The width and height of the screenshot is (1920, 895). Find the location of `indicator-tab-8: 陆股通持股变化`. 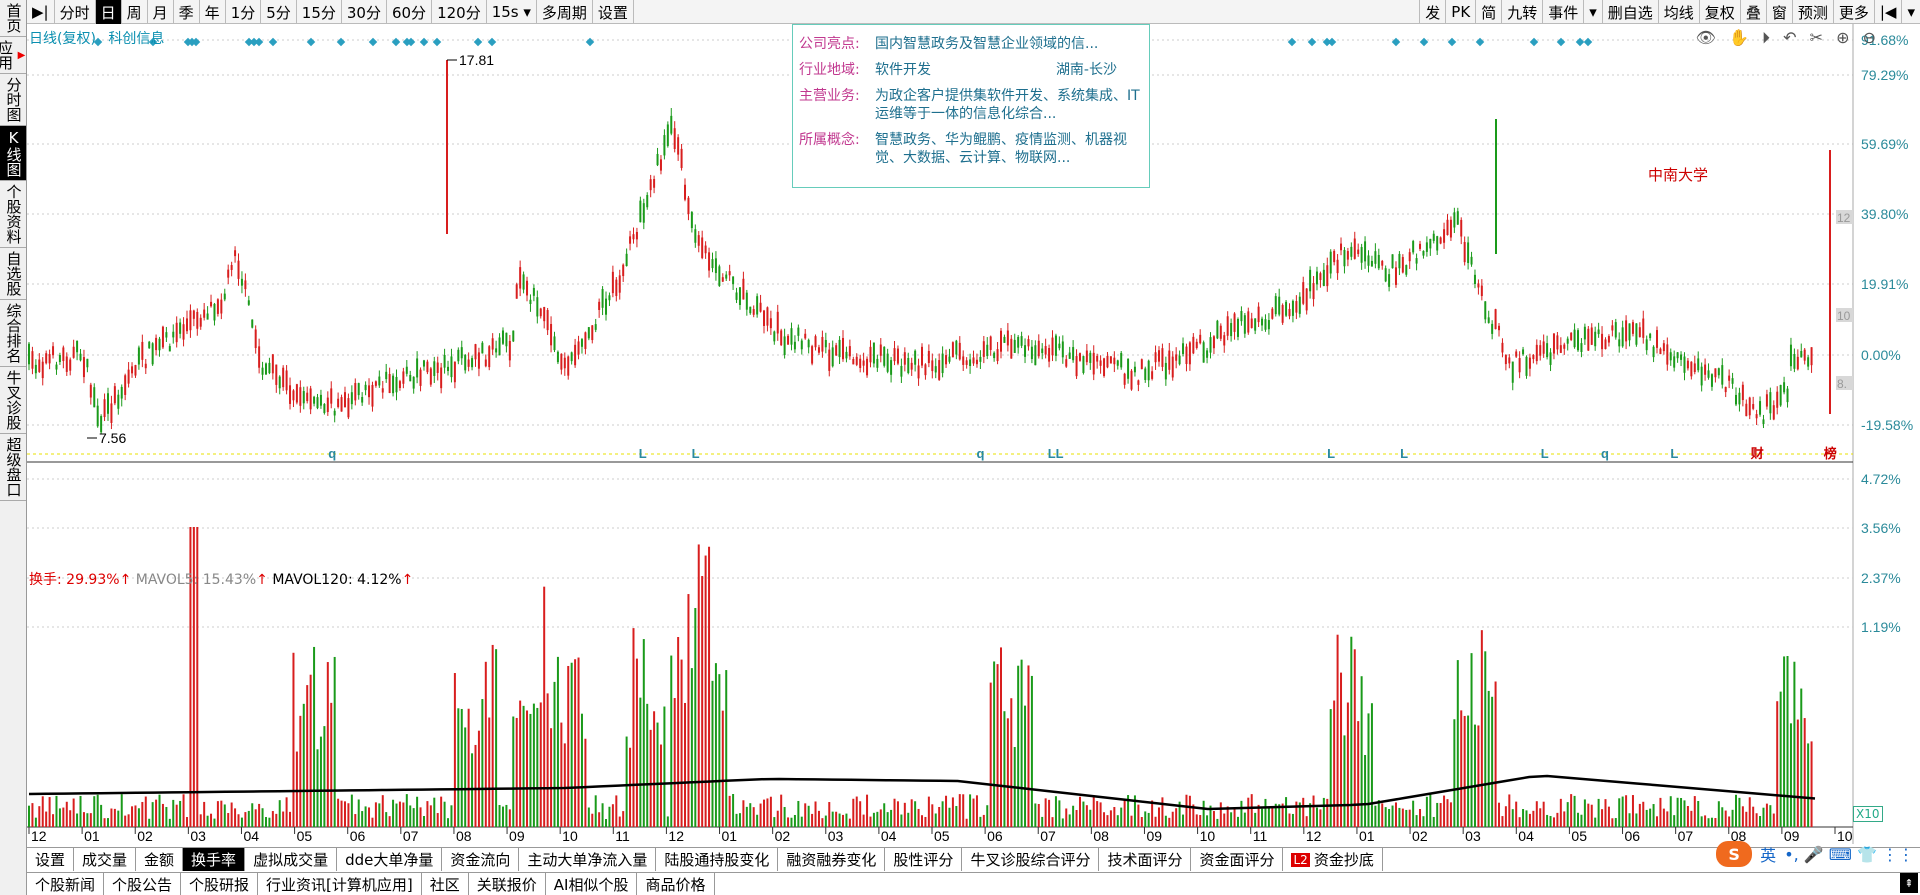

indicator-tab-8: 陆股通持股变化 is located at coordinates (717, 859).